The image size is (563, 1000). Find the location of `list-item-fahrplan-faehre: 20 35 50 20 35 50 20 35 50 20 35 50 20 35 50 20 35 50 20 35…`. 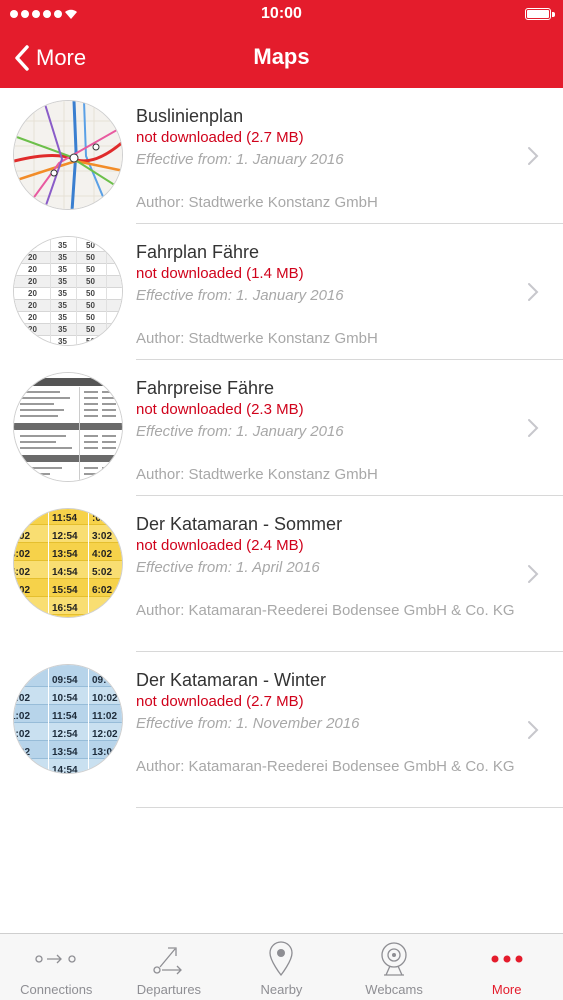

list-item-fahrplan-faehre: 20 35 50 20 35 50 20 35 50 20 35 50 20 35 50 20 35 50 20 35… is located at coordinates (281, 292).